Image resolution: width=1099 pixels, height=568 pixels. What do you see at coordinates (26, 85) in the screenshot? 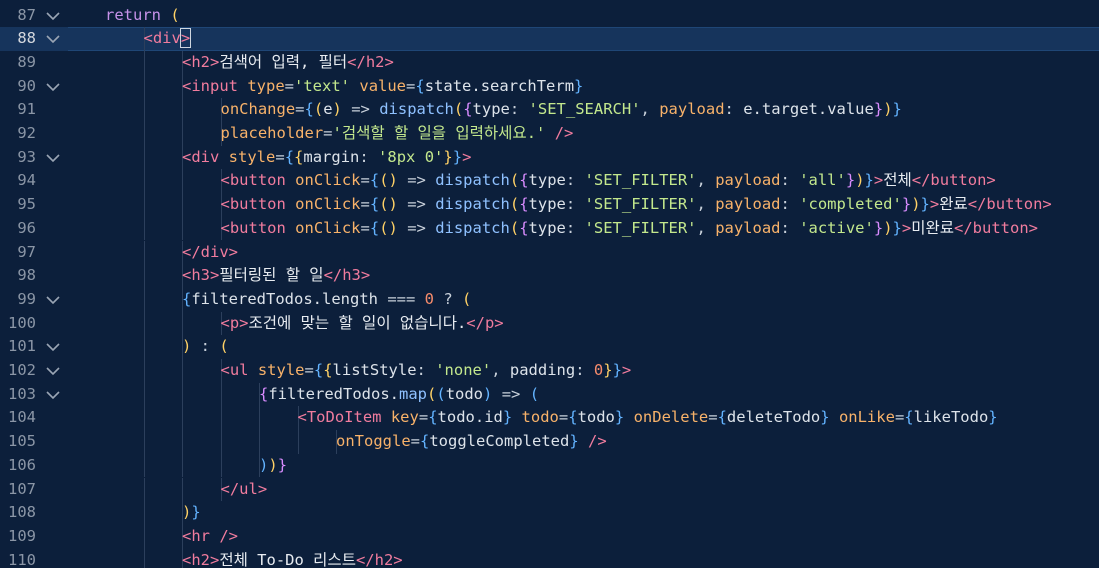
I see `line-number: 90` at bounding box center [26, 85].